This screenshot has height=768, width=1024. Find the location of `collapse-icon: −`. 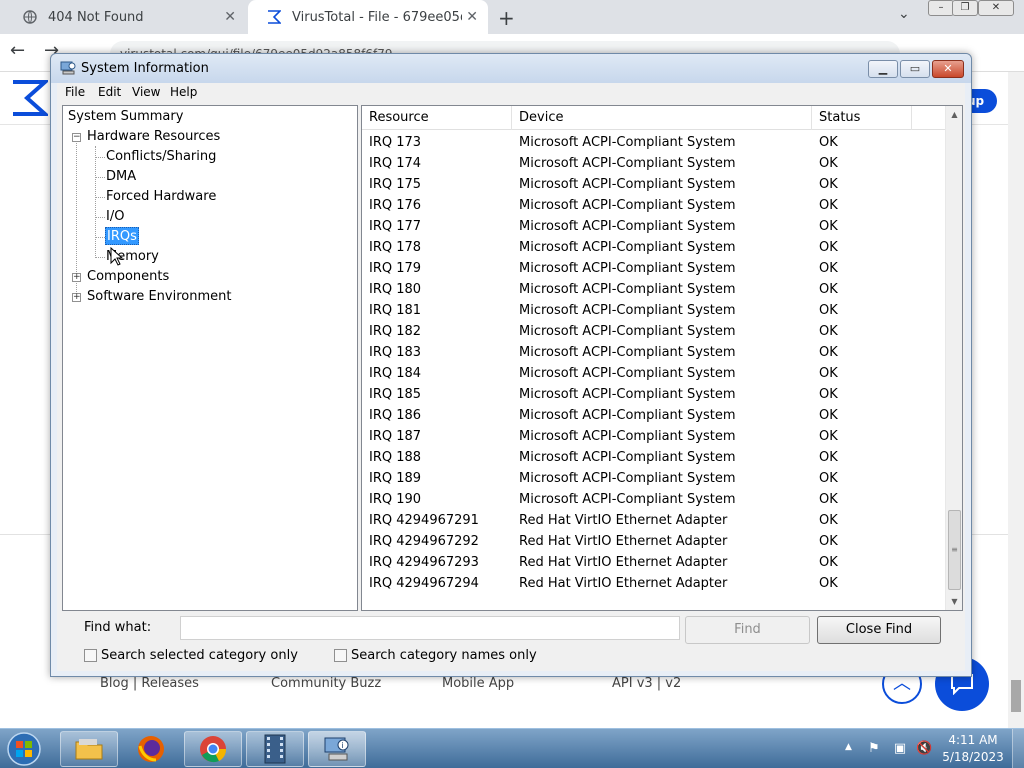

collapse-icon: − is located at coordinates (76, 137).